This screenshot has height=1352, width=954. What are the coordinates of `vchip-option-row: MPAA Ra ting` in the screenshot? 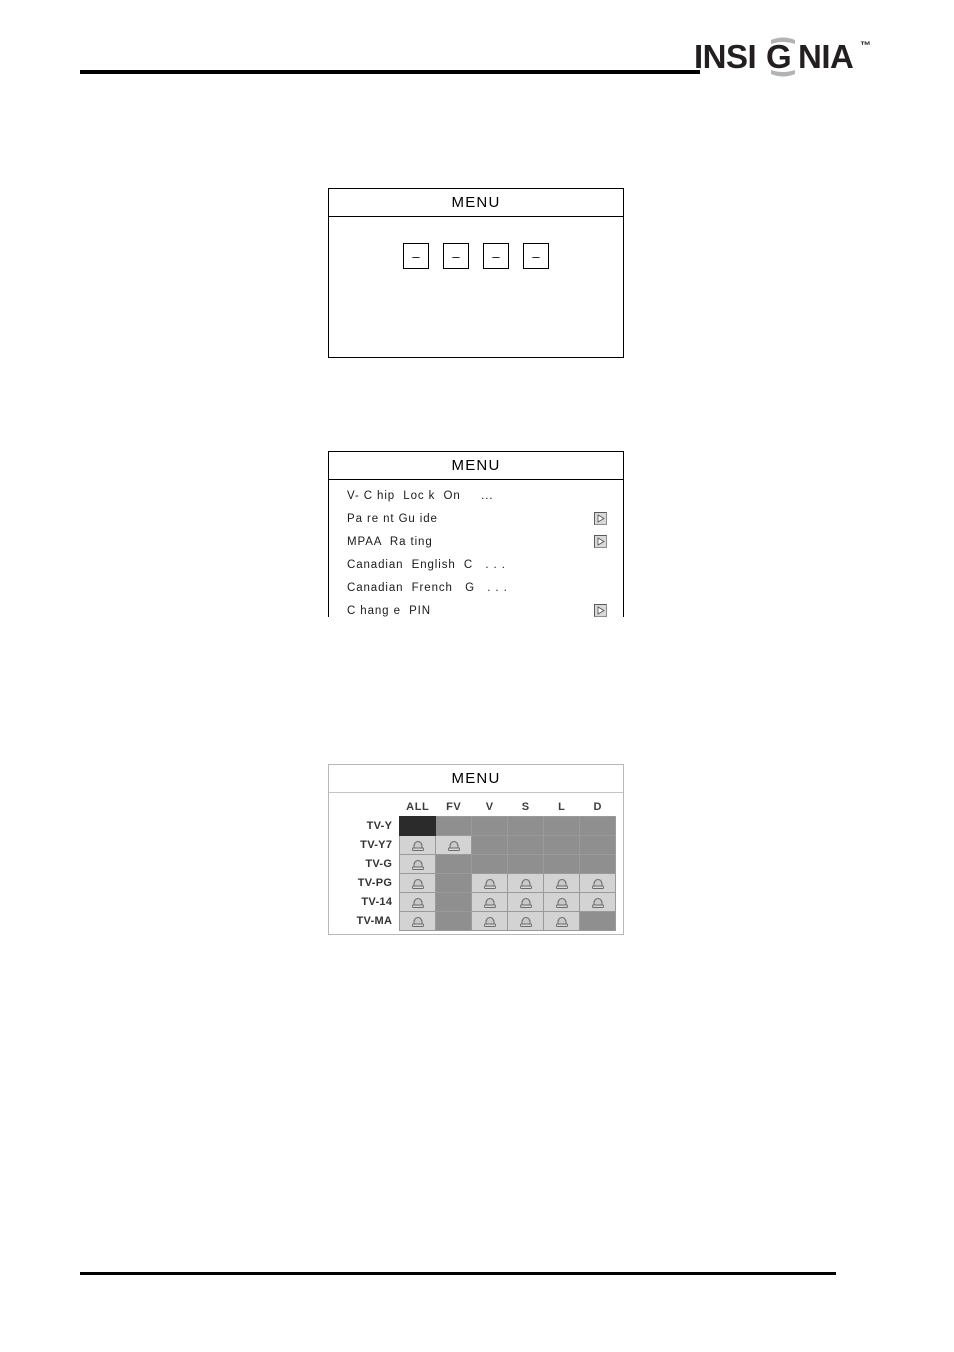 It's located at (476, 541).